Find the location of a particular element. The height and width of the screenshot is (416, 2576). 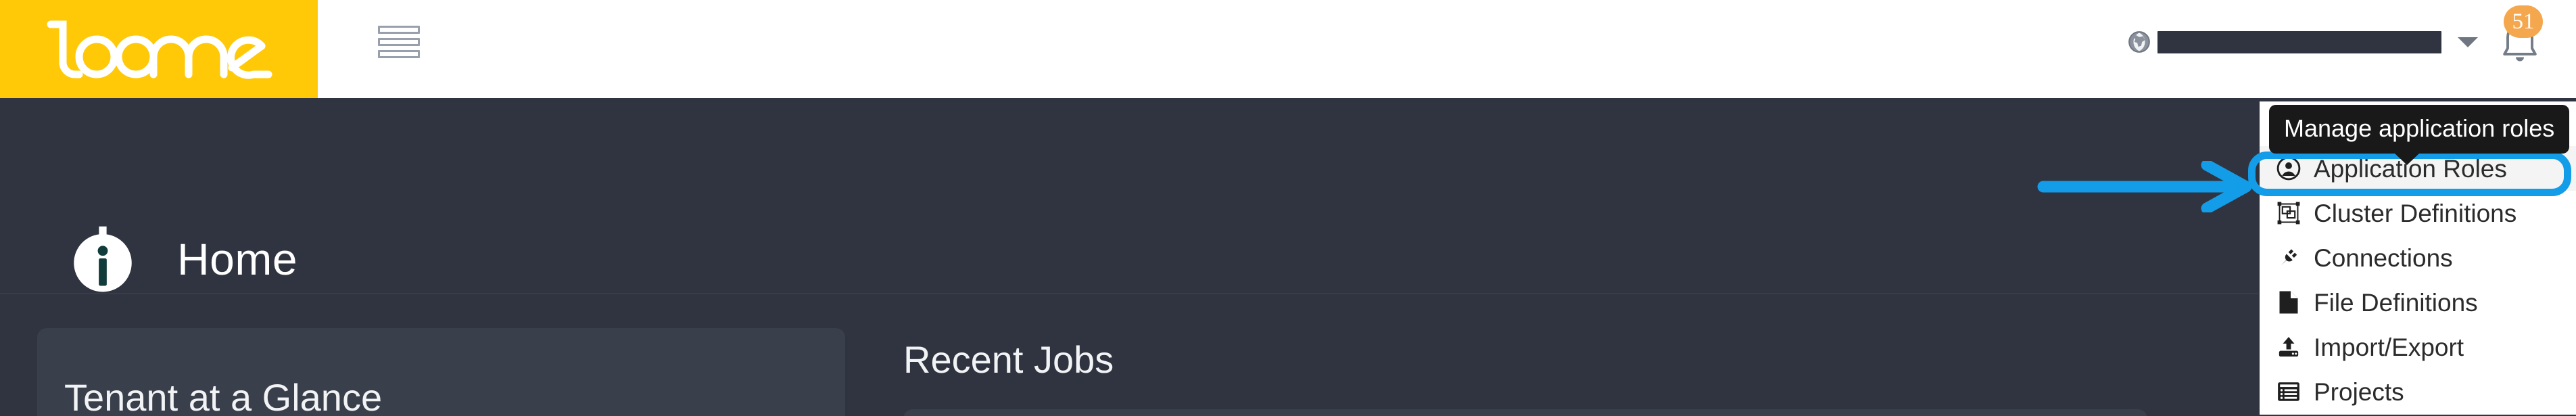

loome-logo is located at coordinates (159, 49).